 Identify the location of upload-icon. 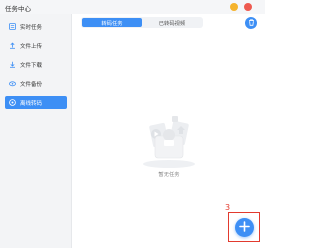
(12, 45).